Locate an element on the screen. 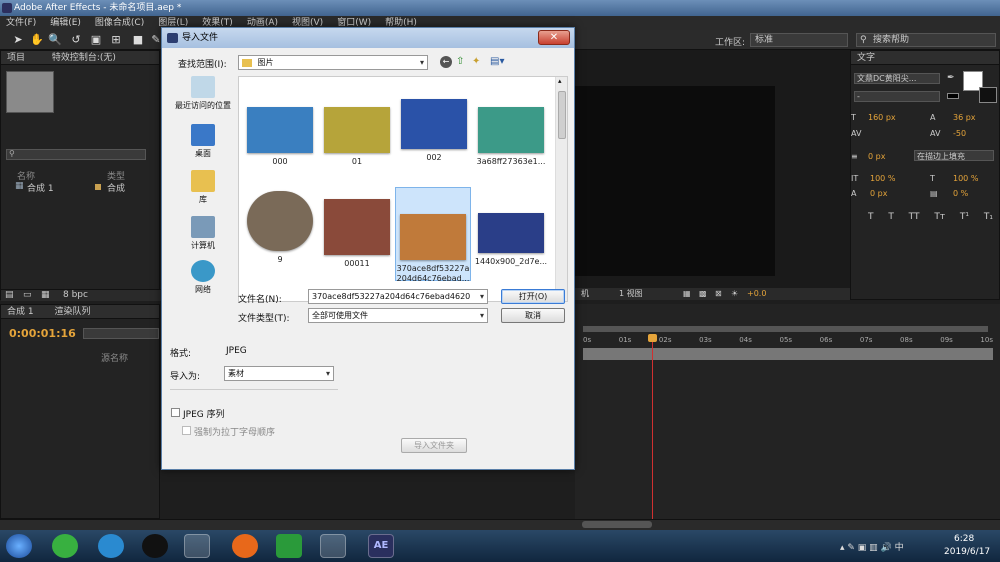 The width and height of the screenshot is (1000, 562). file-item: 9 is located at coordinates (280, 227).